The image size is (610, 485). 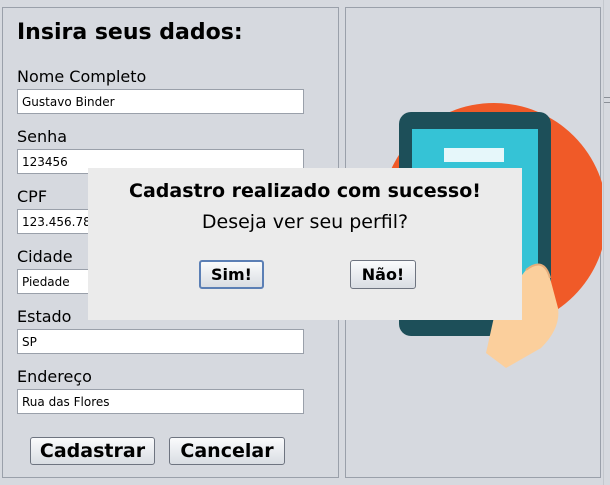 What do you see at coordinates (54, 376) in the screenshot?
I see `field-label-endereco: Endereço` at bounding box center [54, 376].